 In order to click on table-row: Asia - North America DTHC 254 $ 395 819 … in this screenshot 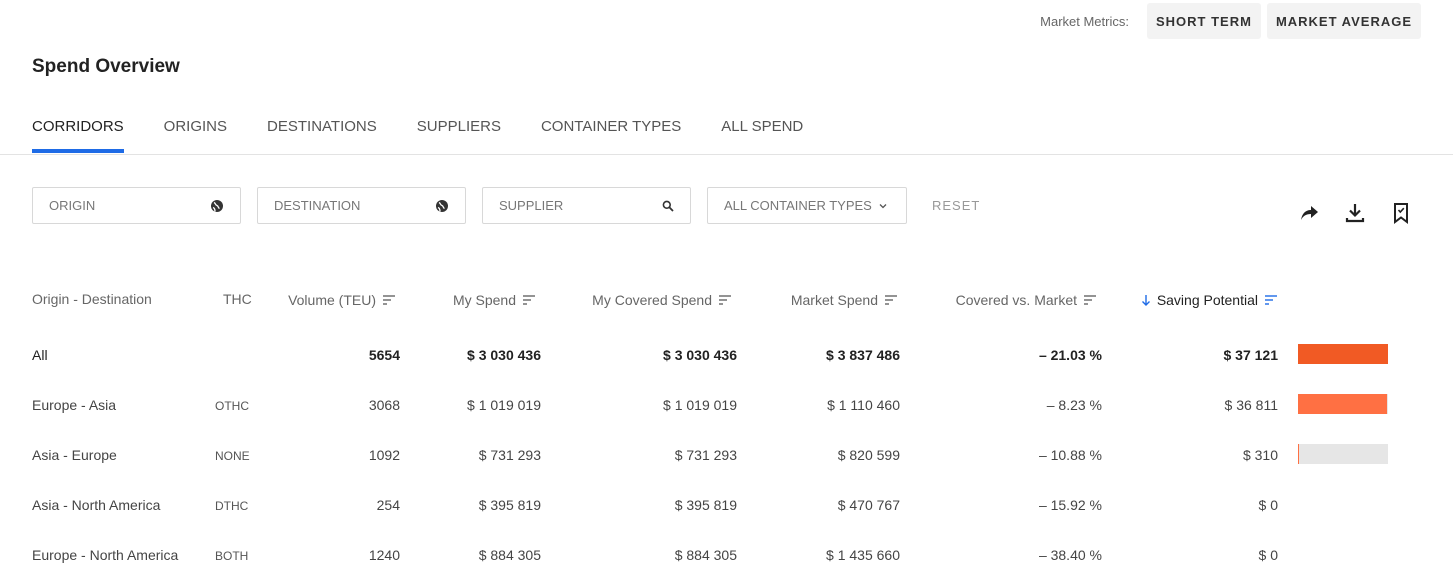, I will do `click(726, 505)`.